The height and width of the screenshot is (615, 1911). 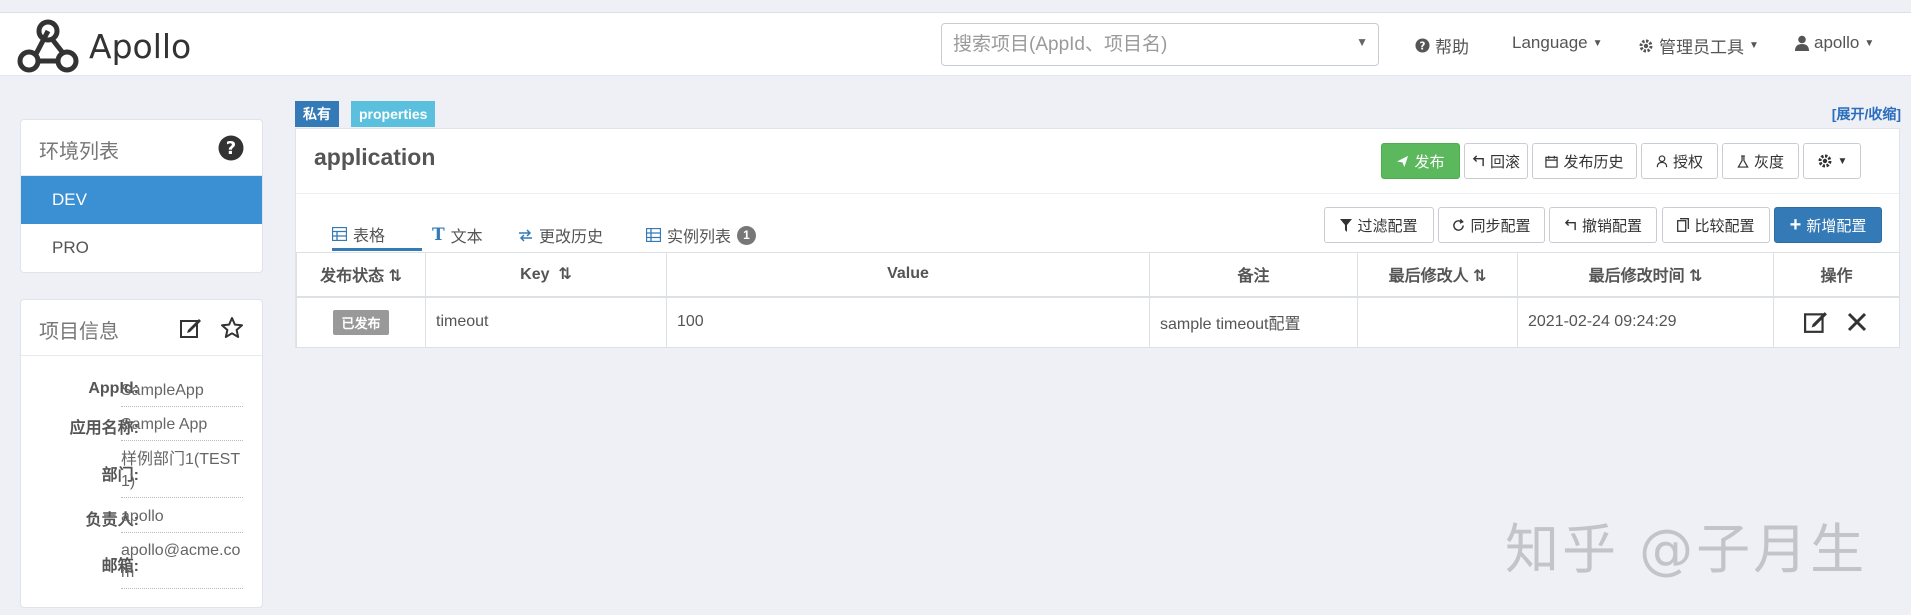 I want to click on filter-config-button: 过滤配置, so click(x=1379, y=225).